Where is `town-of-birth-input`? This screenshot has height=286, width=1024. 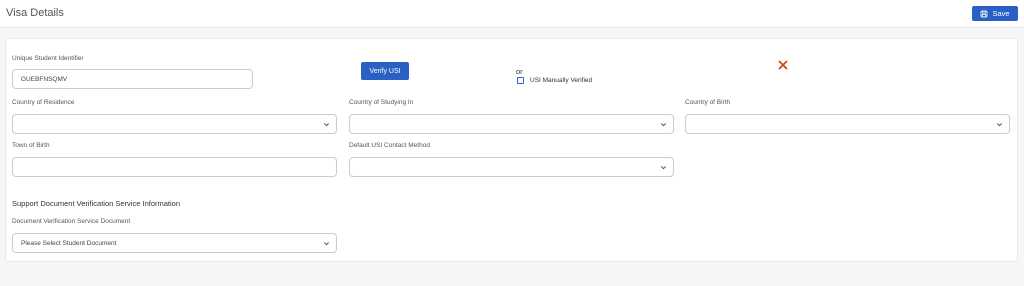
town-of-birth-input is located at coordinates (174, 167).